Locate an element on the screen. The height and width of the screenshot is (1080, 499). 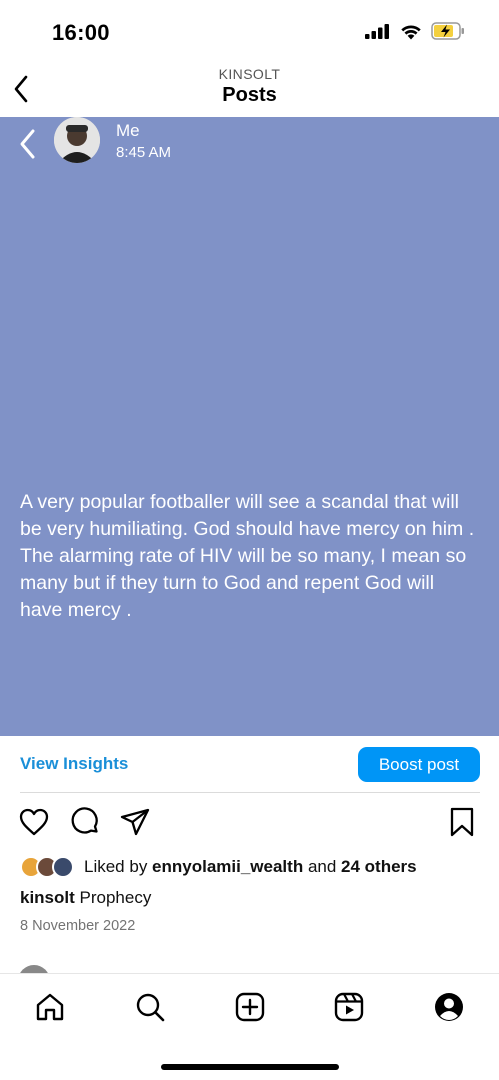
likes-row: Liked by ennyolamii_wealth and 24 others is located at coordinates (218, 867).